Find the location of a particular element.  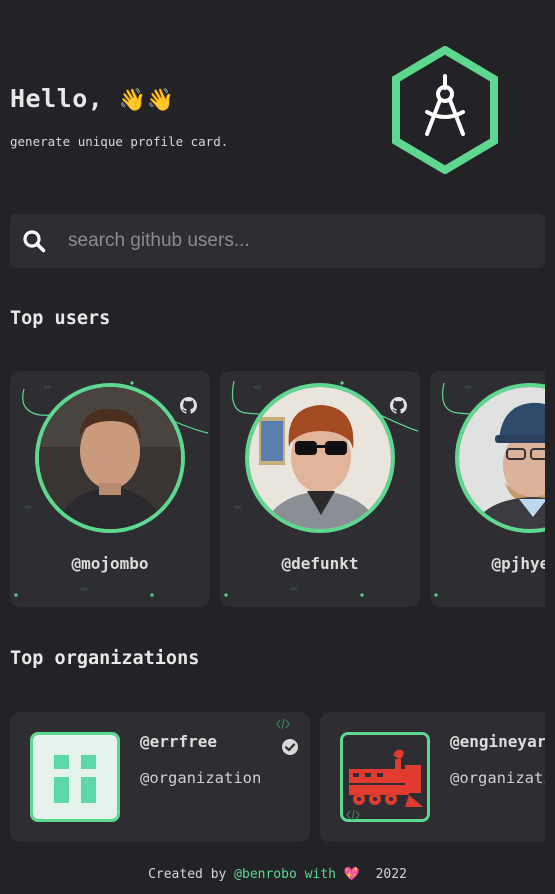

engineyard-train-logo-icon is located at coordinates (385, 777).